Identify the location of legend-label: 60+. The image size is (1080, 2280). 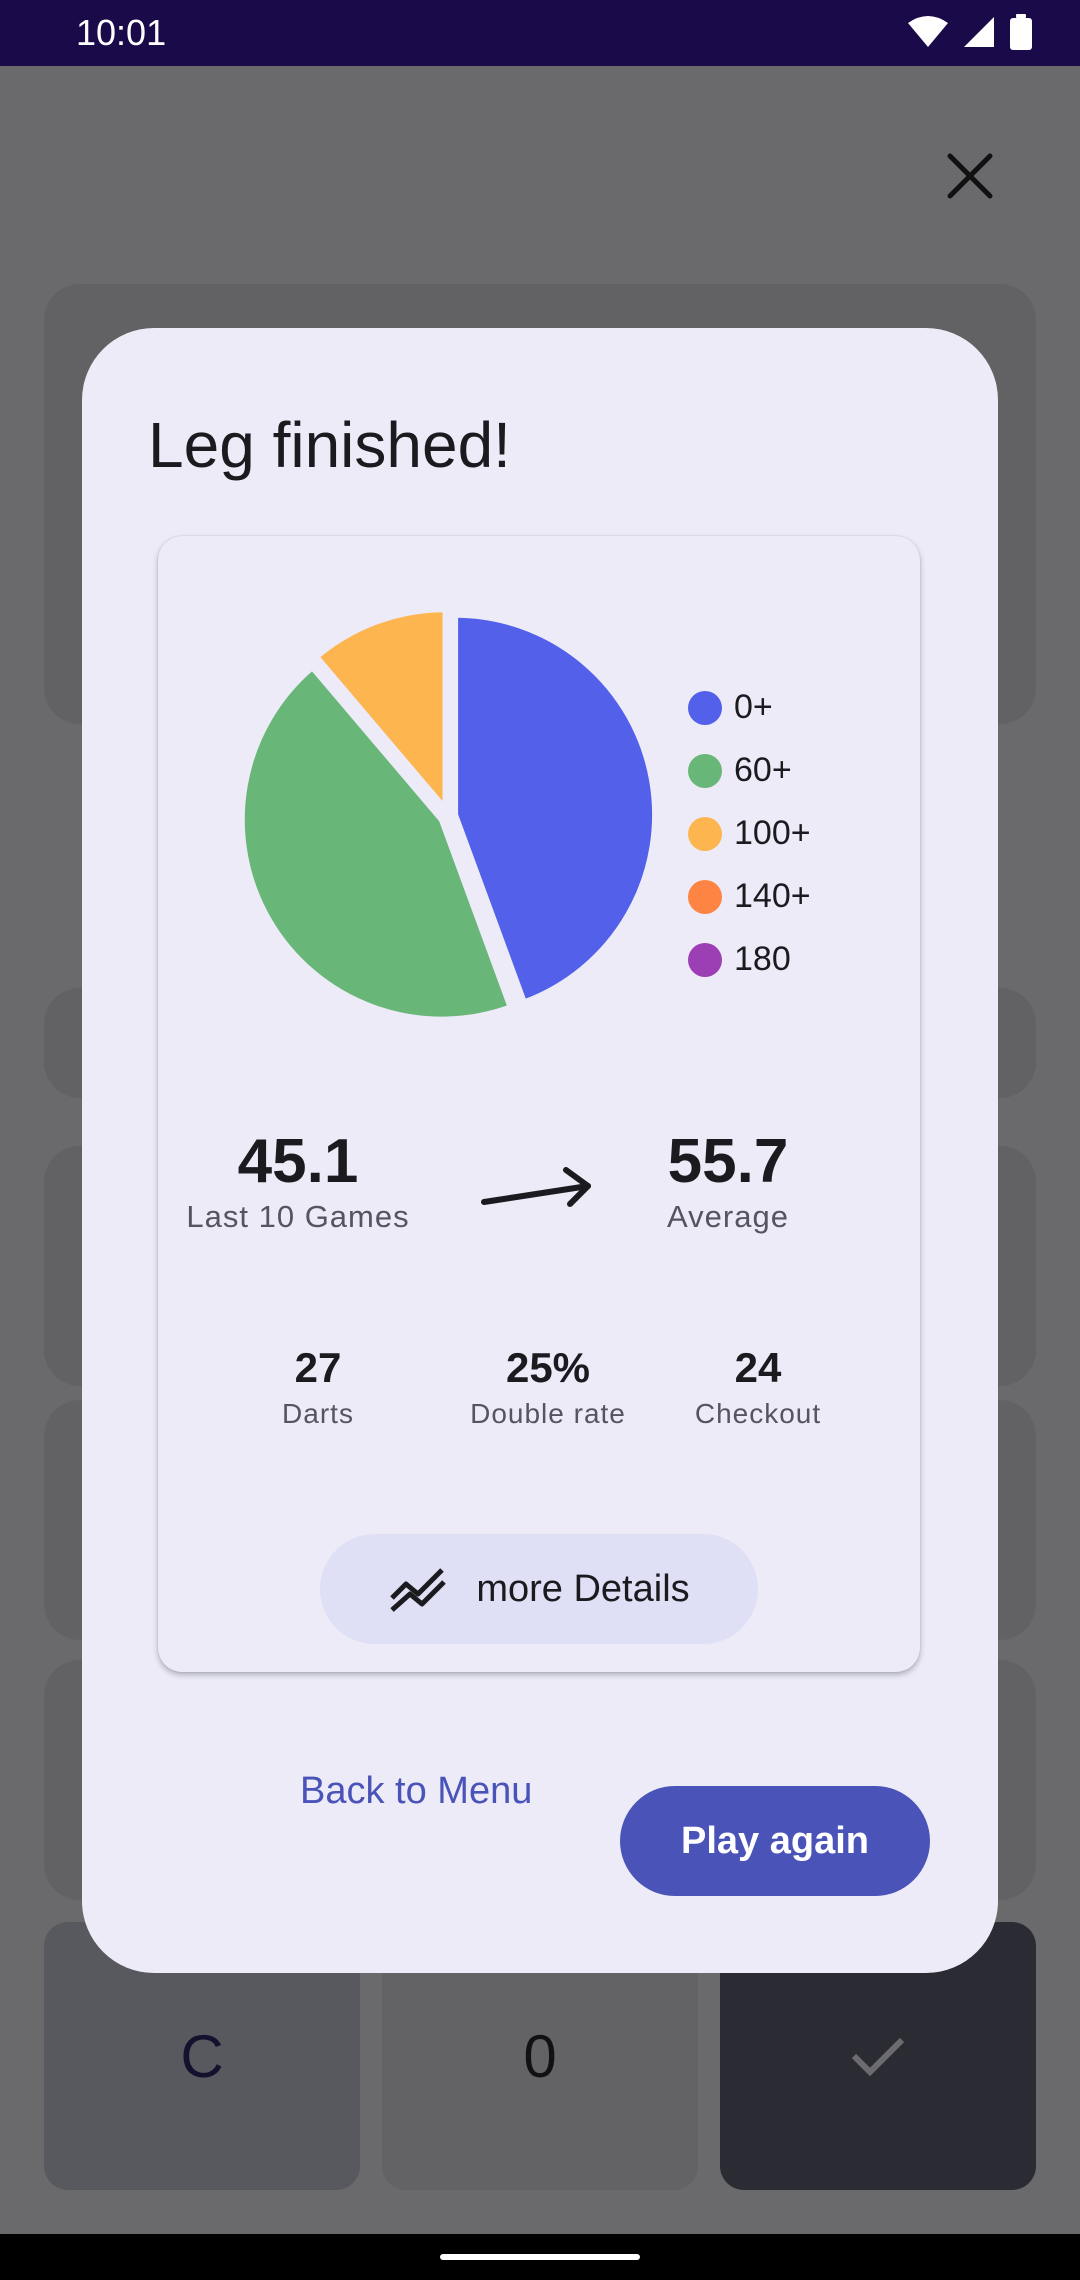
(763, 770).